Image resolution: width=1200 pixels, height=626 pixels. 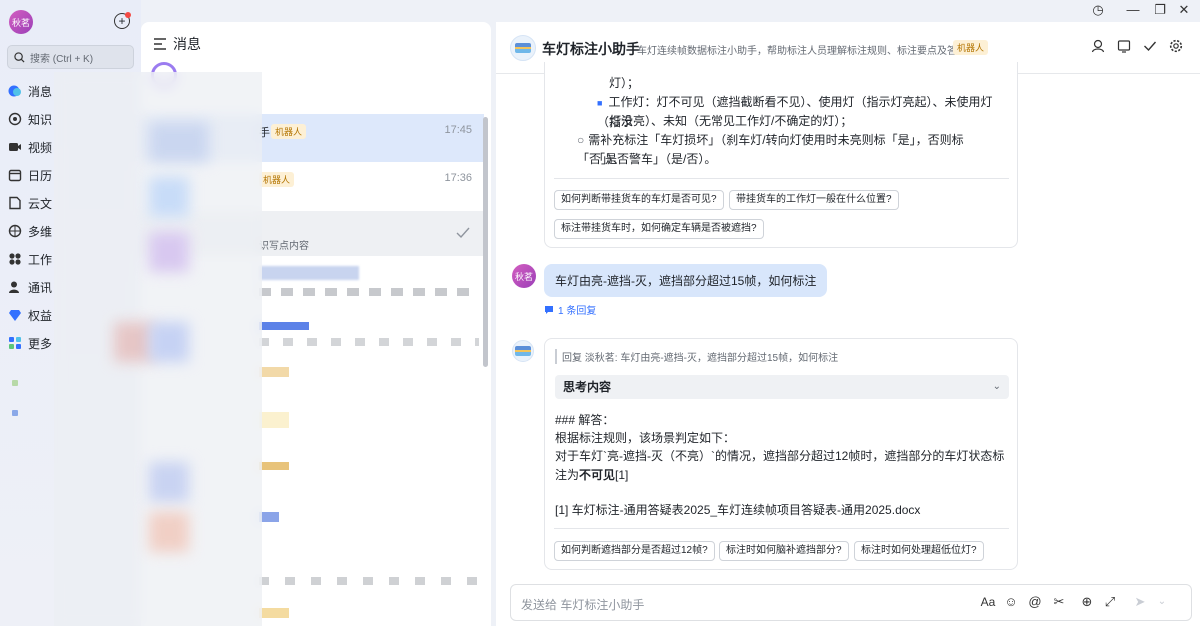 I want to click on nav-item-workplace: 工作, so click(x=33, y=259).